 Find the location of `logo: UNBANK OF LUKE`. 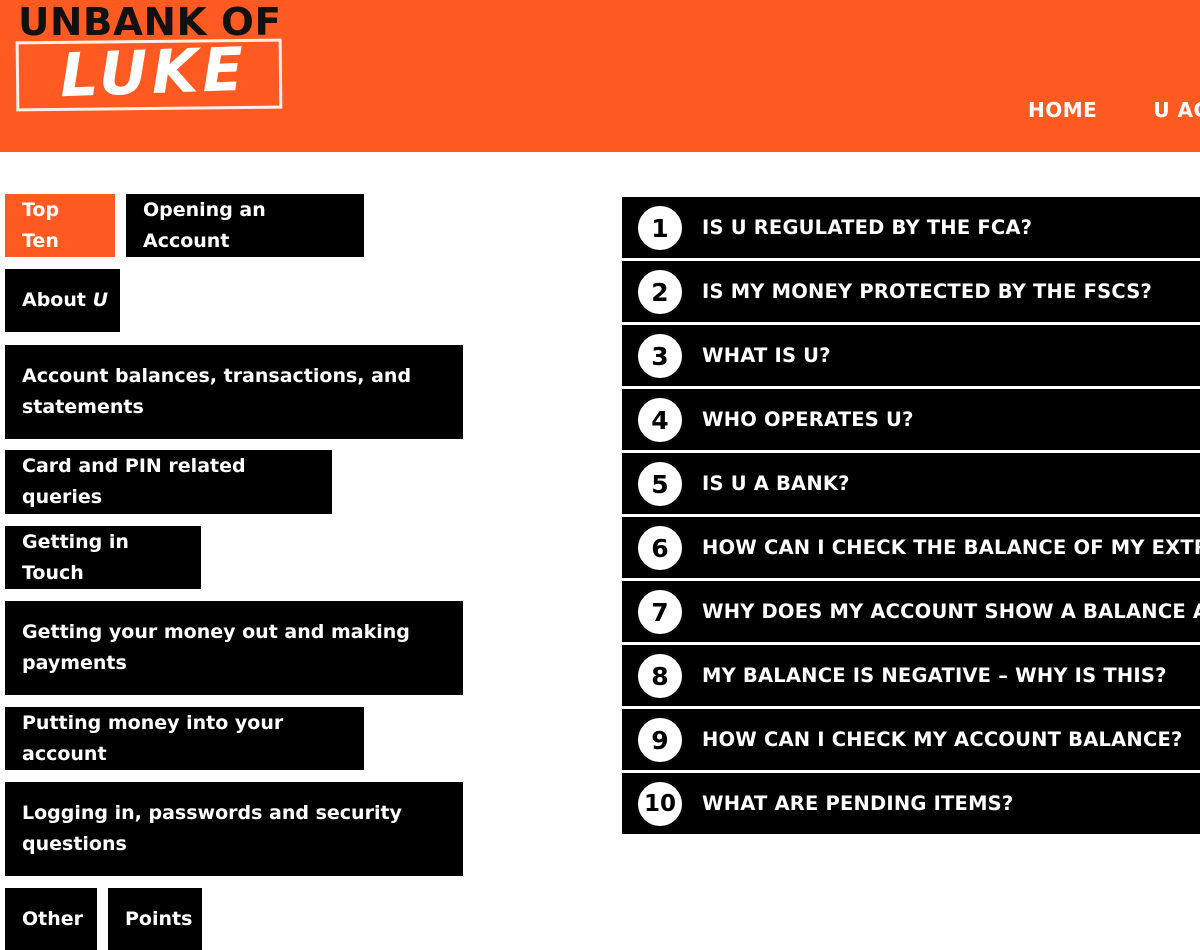

logo: UNBANK OF LUKE is located at coordinates (150, 65).